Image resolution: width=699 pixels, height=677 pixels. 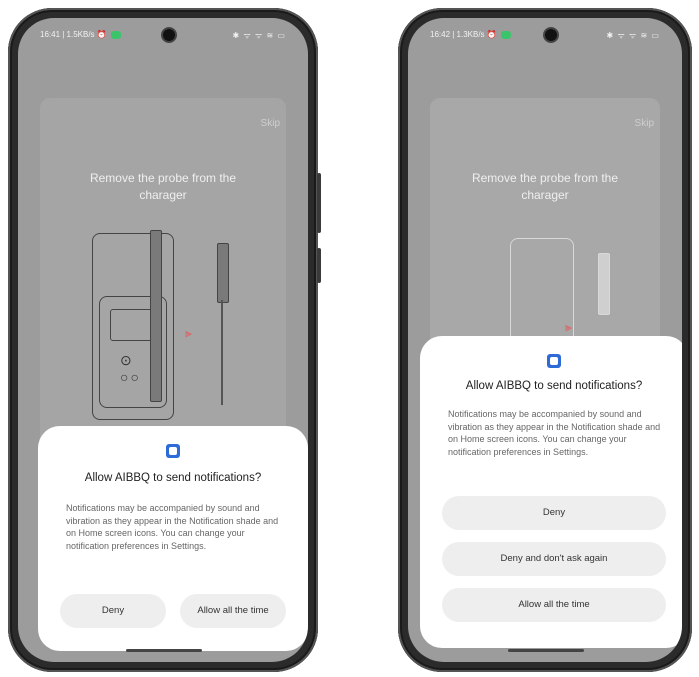 What do you see at coordinates (156, 316) in the screenshot?
I see `docked-probe` at bounding box center [156, 316].